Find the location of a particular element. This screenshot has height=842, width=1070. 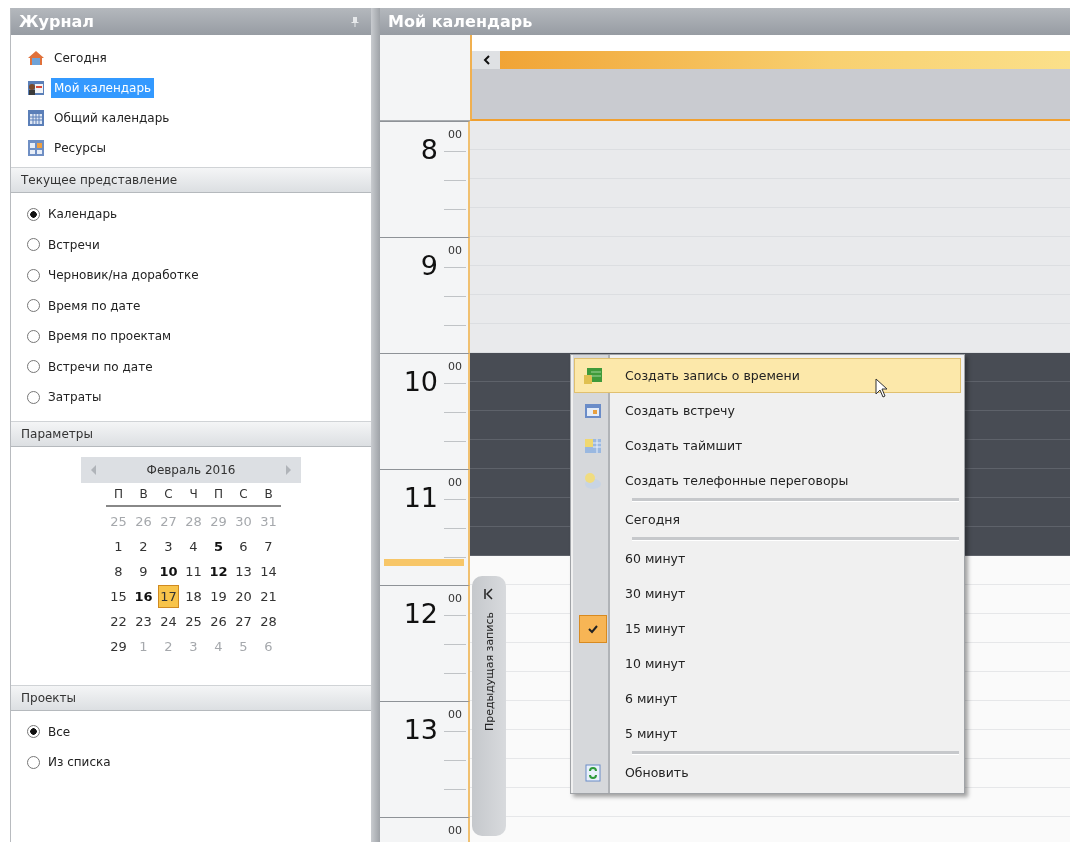

menu-item: 5 минут is located at coordinates (767, 733).